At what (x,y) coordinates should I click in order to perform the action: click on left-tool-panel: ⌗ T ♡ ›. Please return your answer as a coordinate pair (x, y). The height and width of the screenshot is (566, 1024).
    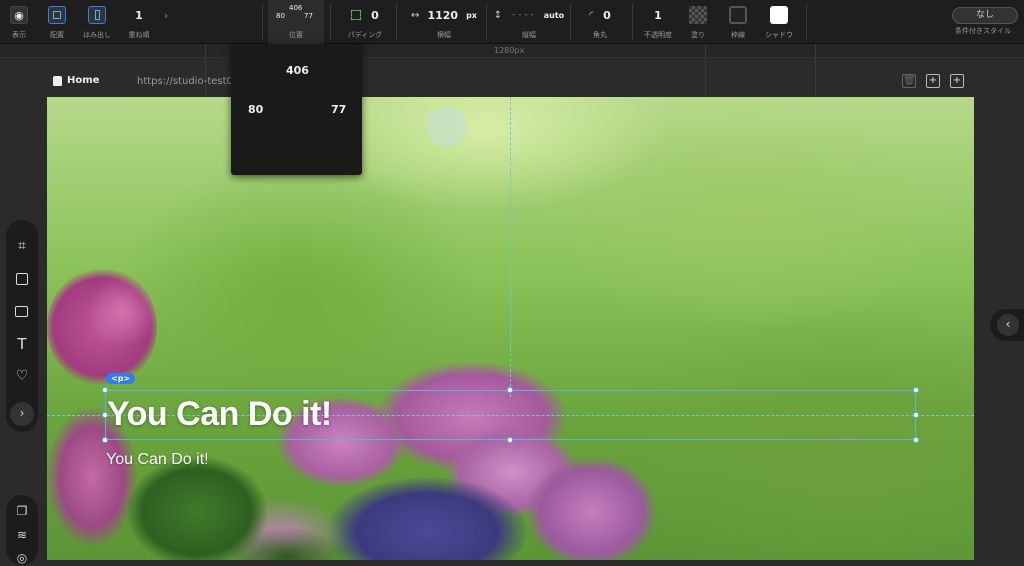
    Looking at the image, I should click on (22, 326).